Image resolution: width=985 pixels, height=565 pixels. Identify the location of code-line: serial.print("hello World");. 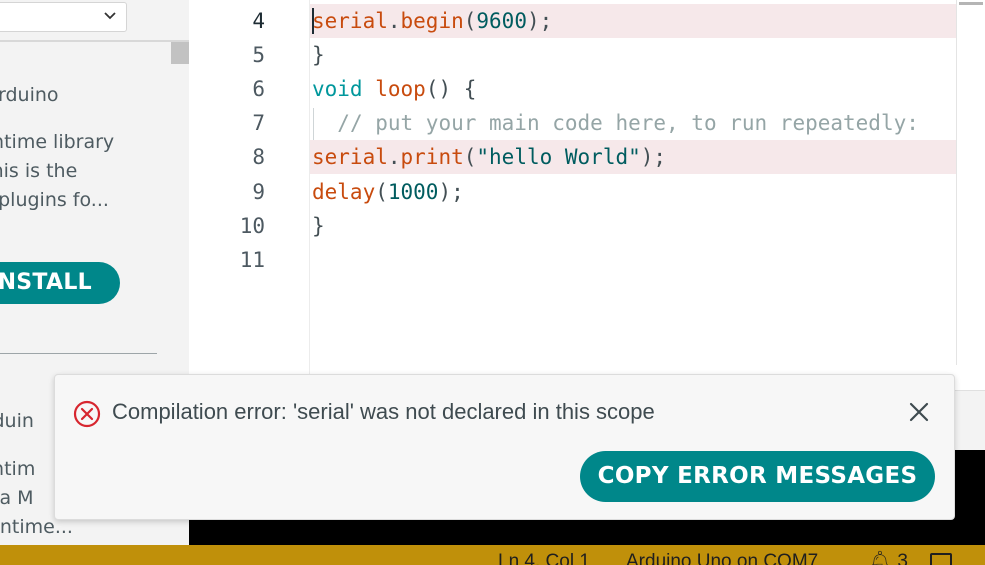
(489, 157).